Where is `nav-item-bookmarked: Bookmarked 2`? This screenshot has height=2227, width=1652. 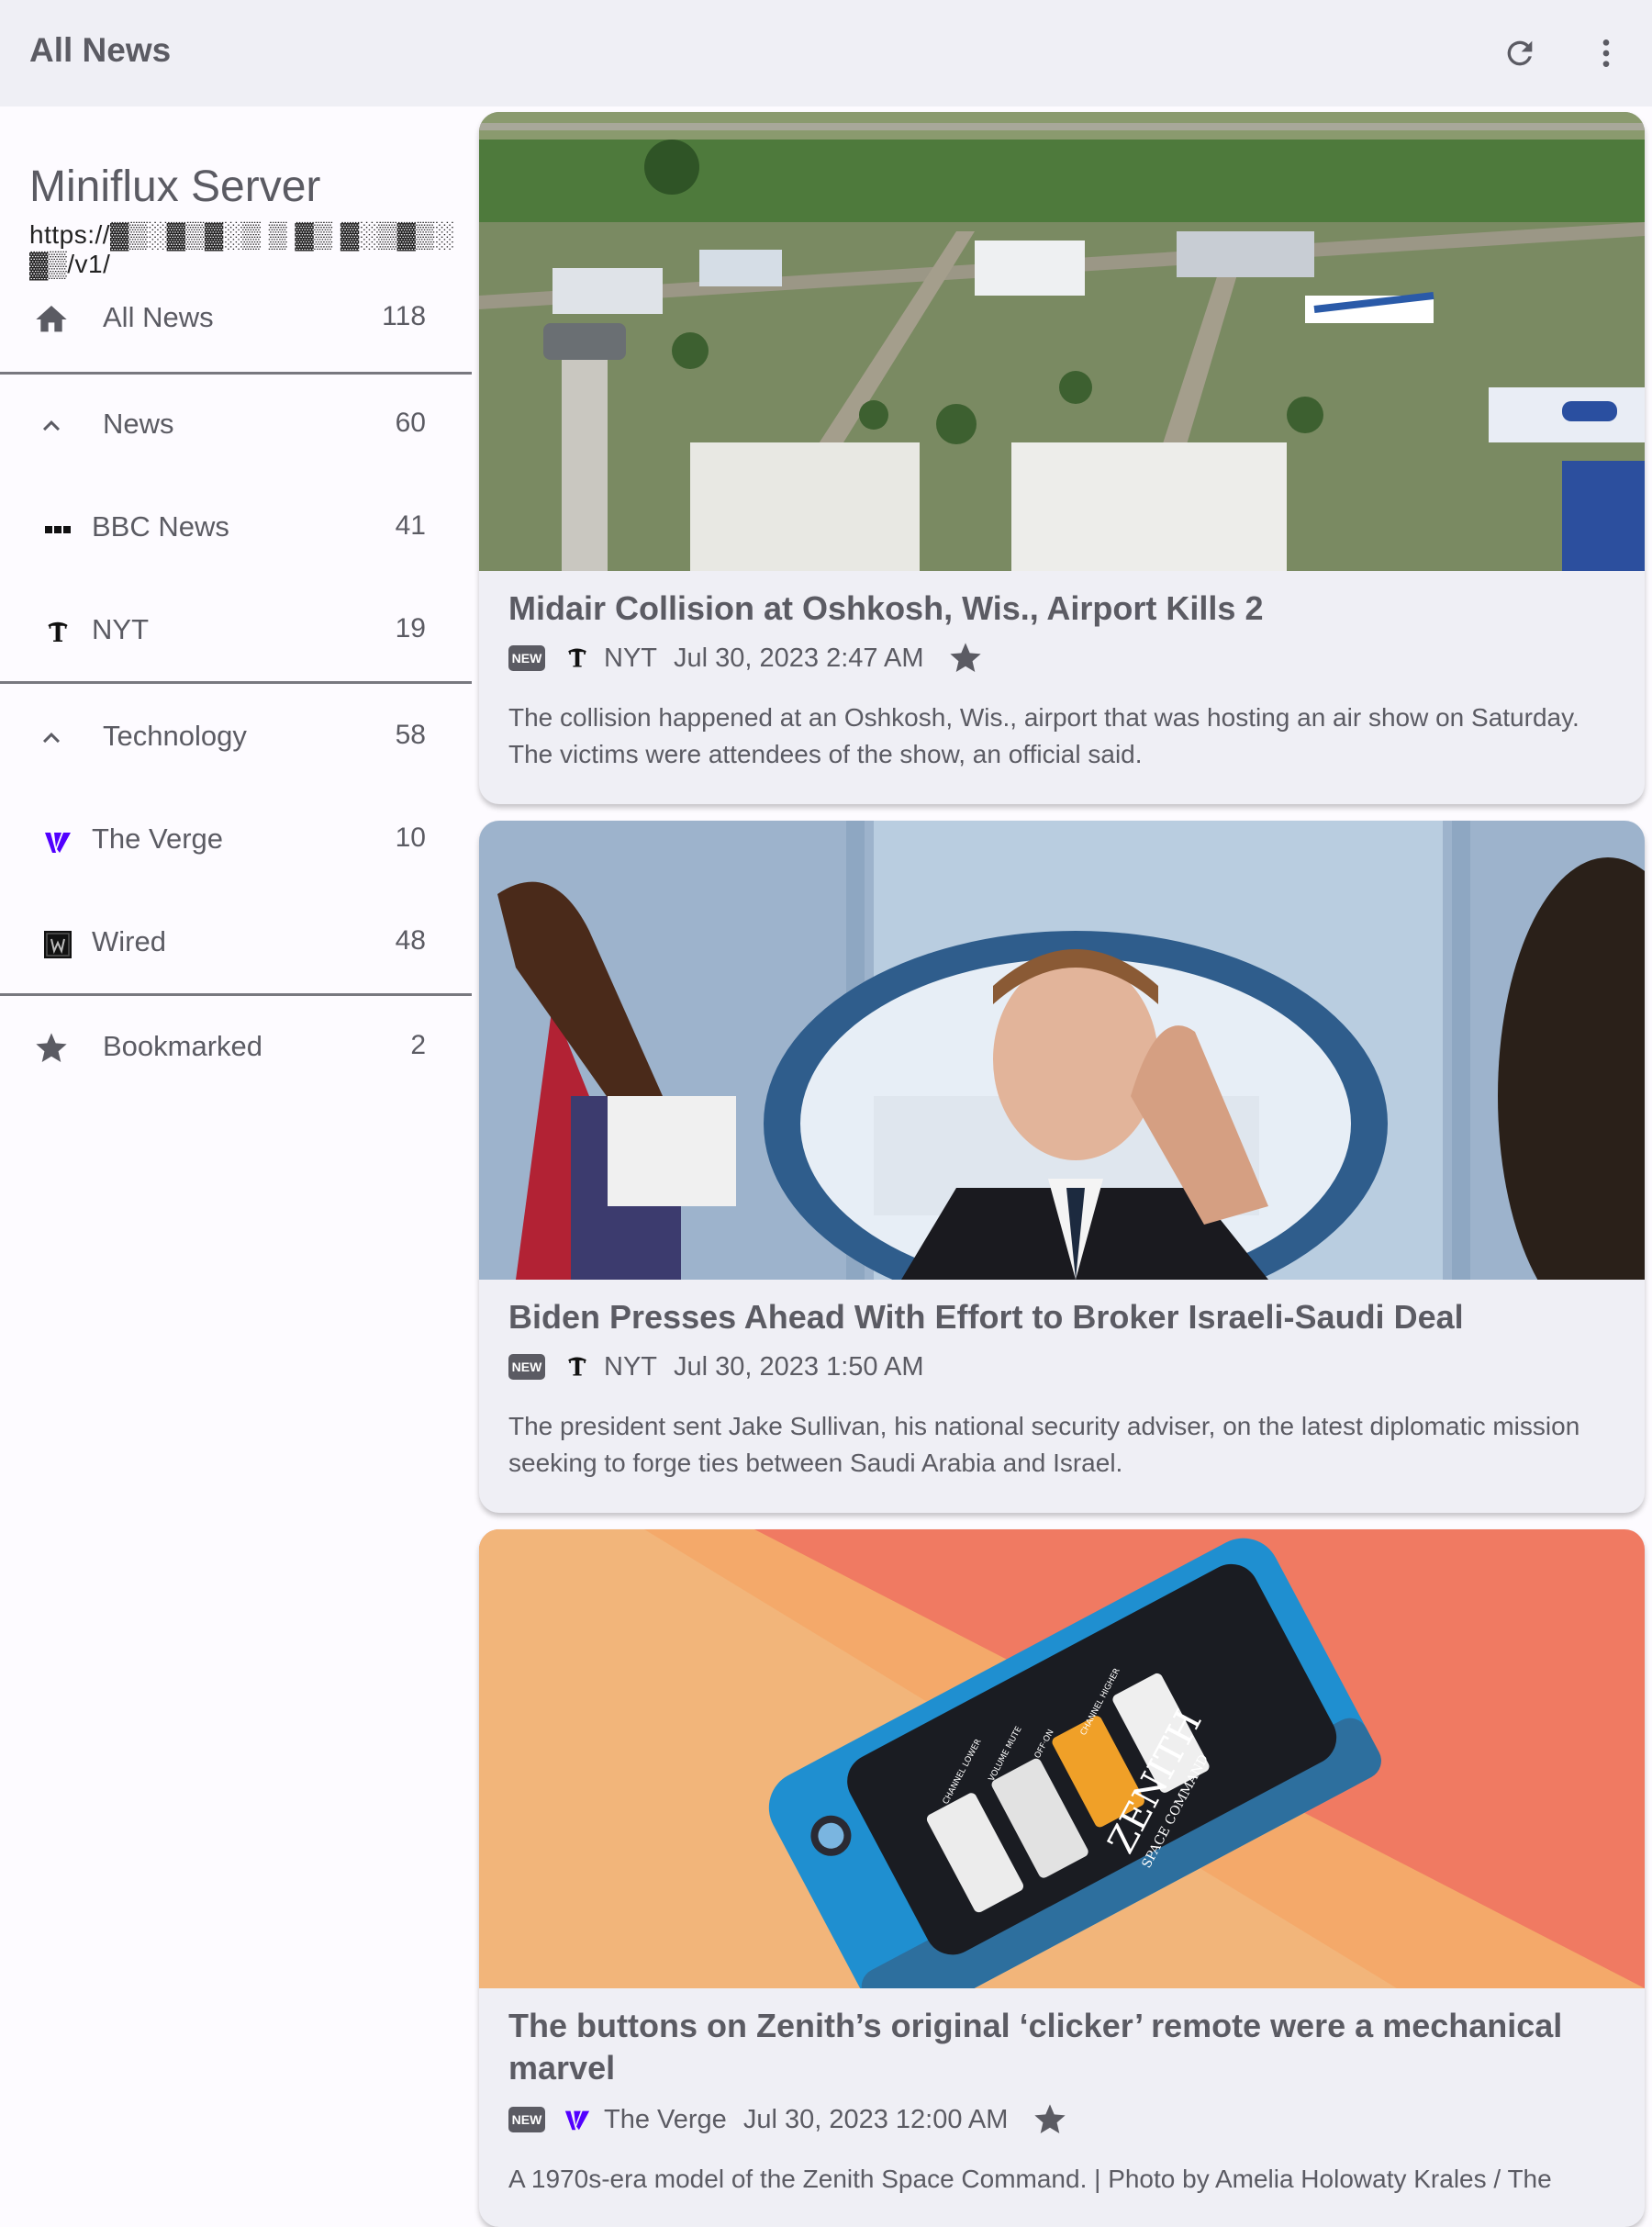
nav-item-bookmarked: Bookmarked 2 is located at coordinates (236, 1048).